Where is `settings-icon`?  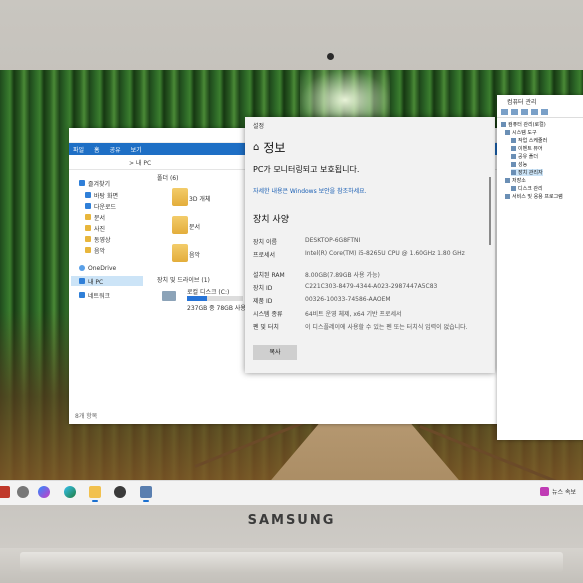
settings-icon is located at coordinates (120, 492).